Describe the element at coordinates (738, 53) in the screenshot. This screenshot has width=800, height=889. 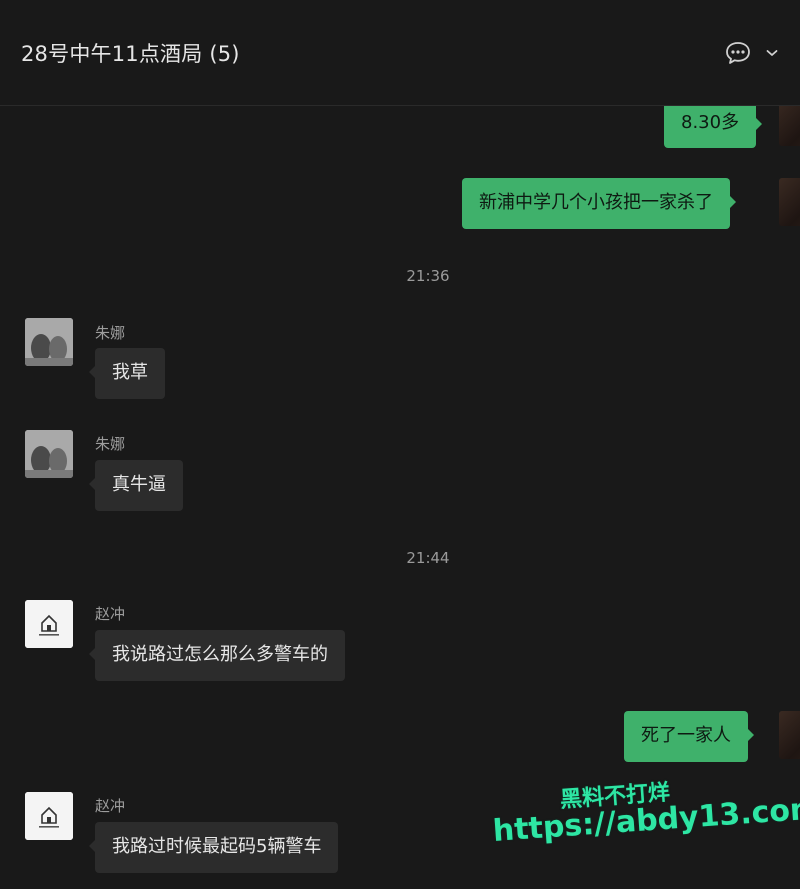
I see `chat-bubble-icon` at that location.